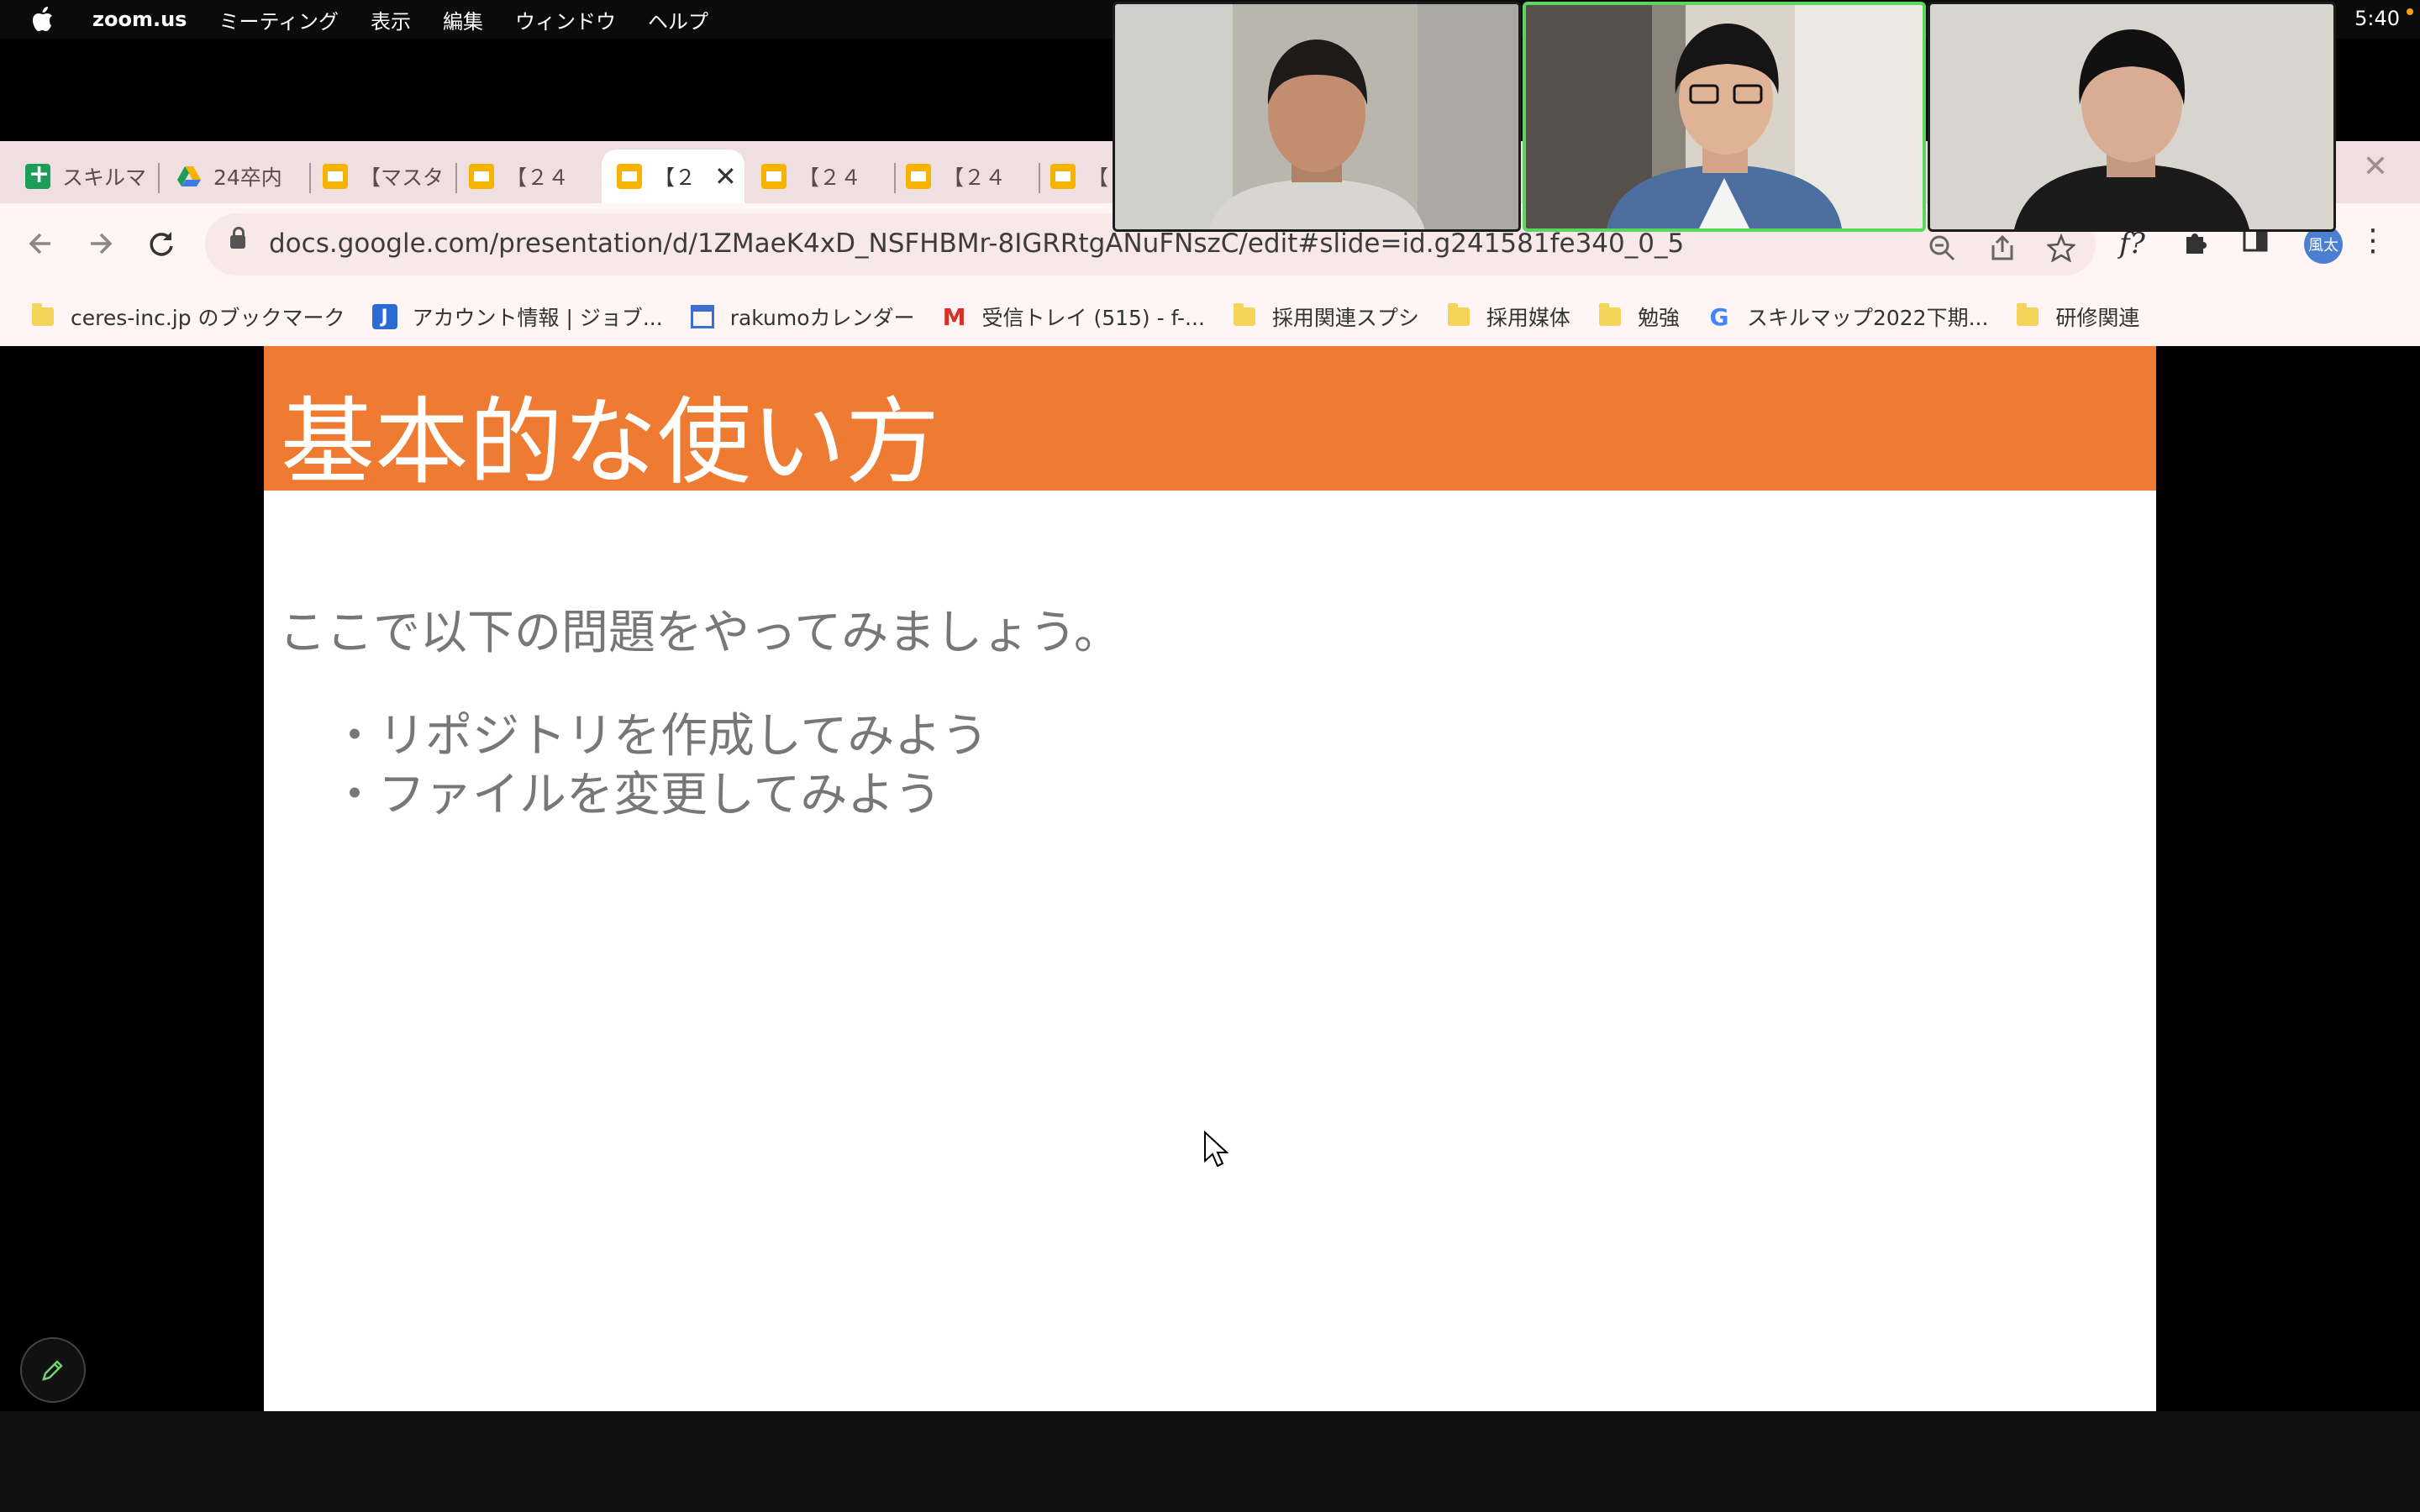 This screenshot has height=1512, width=2420. I want to click on participant-1-image, so click(1316, 116).